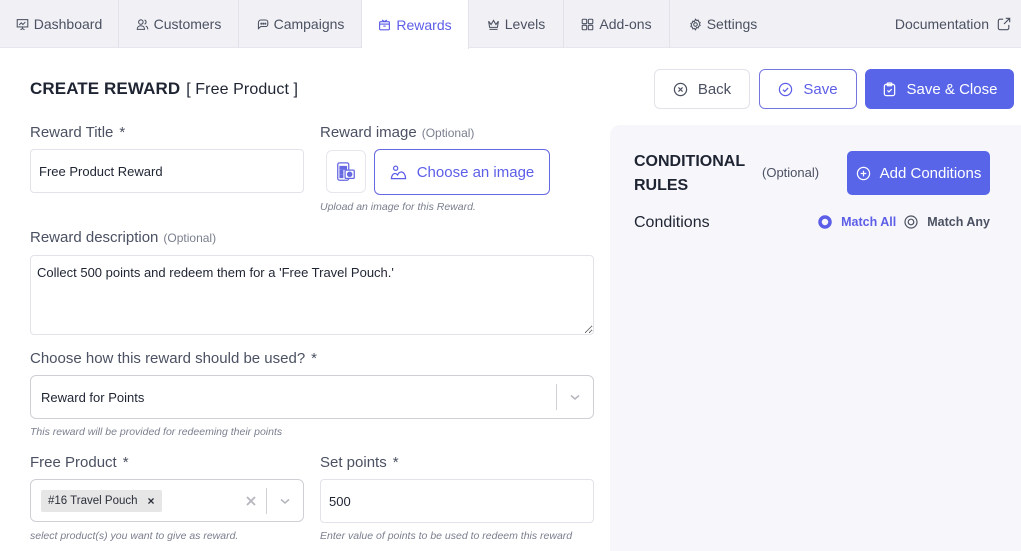  Describe the element at coordinates (340, 501) in the screenshot. I see `points-value: 500` at that location.